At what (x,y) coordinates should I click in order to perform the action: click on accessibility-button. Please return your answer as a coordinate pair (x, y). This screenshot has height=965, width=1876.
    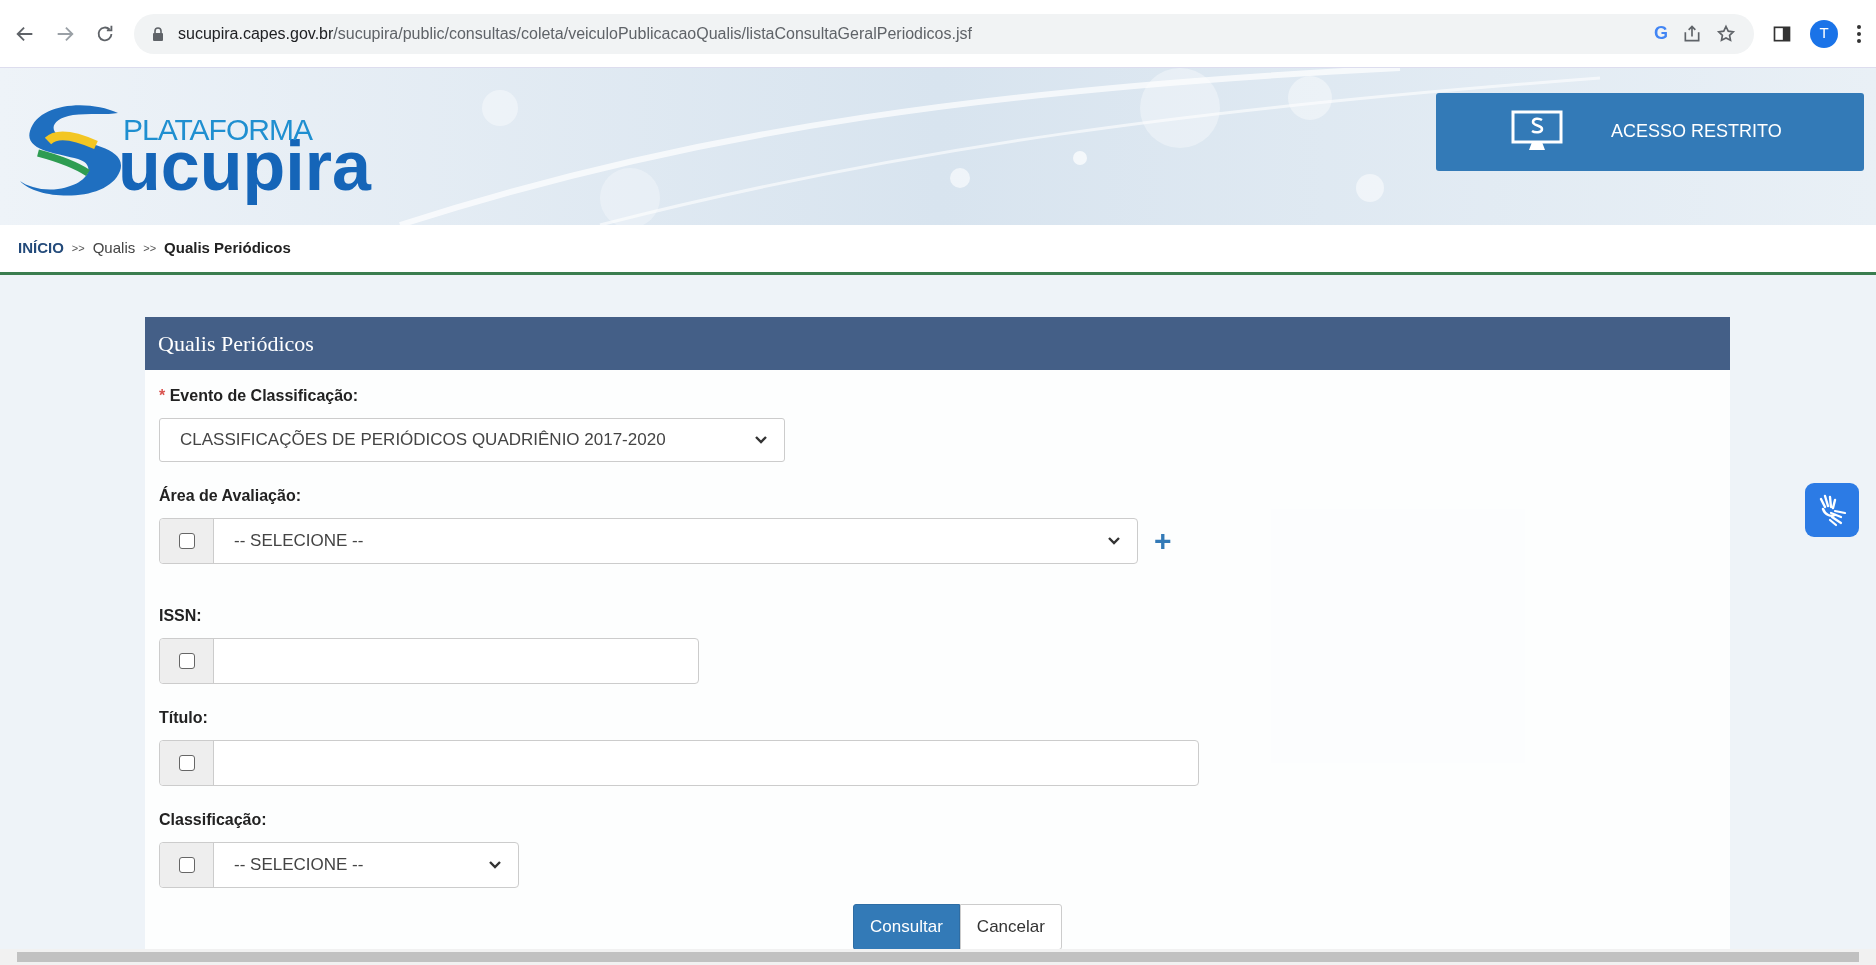
    Looking at the image, I should click on (1832, 510).